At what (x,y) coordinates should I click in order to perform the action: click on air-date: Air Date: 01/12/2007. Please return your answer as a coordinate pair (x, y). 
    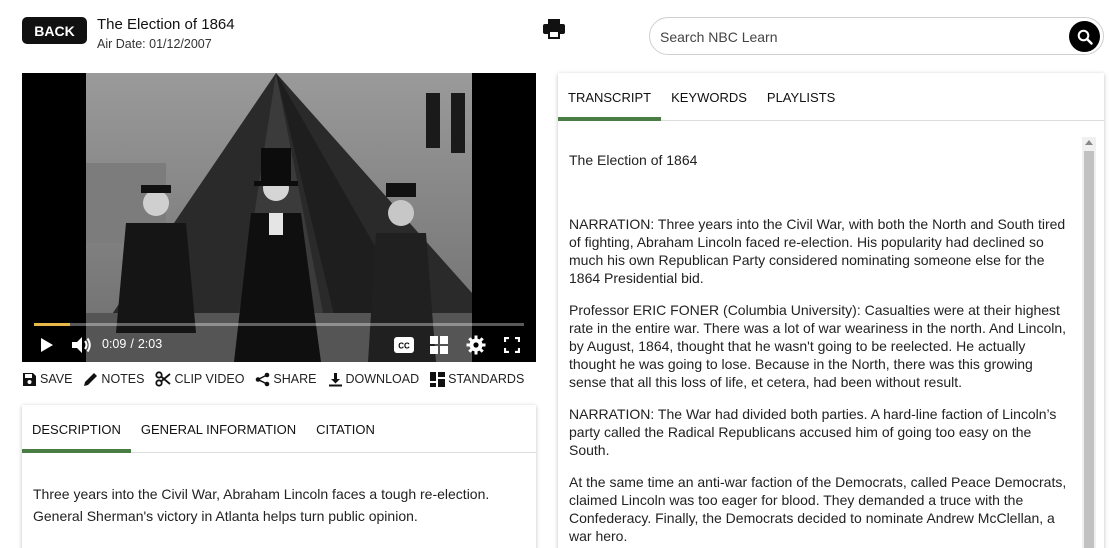
    Looking at the image, I should click on (166, 44).